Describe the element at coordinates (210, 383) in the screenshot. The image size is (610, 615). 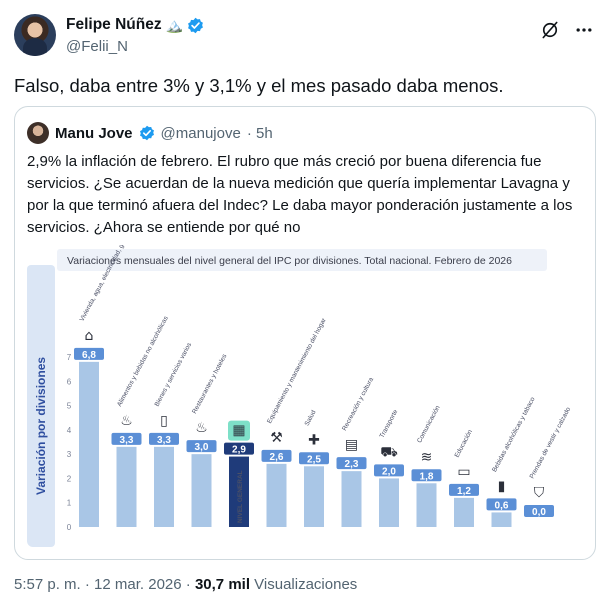
I see `category-label: Restaurantes y hoteles` at that location.